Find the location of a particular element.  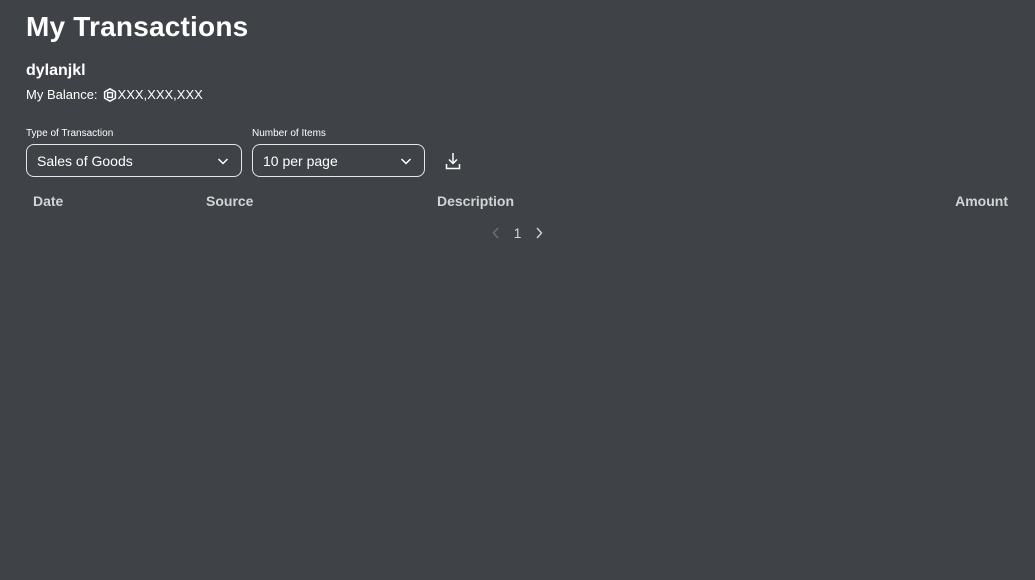

items-per-page-label: Number of Items is located at coordinates (289, 133).